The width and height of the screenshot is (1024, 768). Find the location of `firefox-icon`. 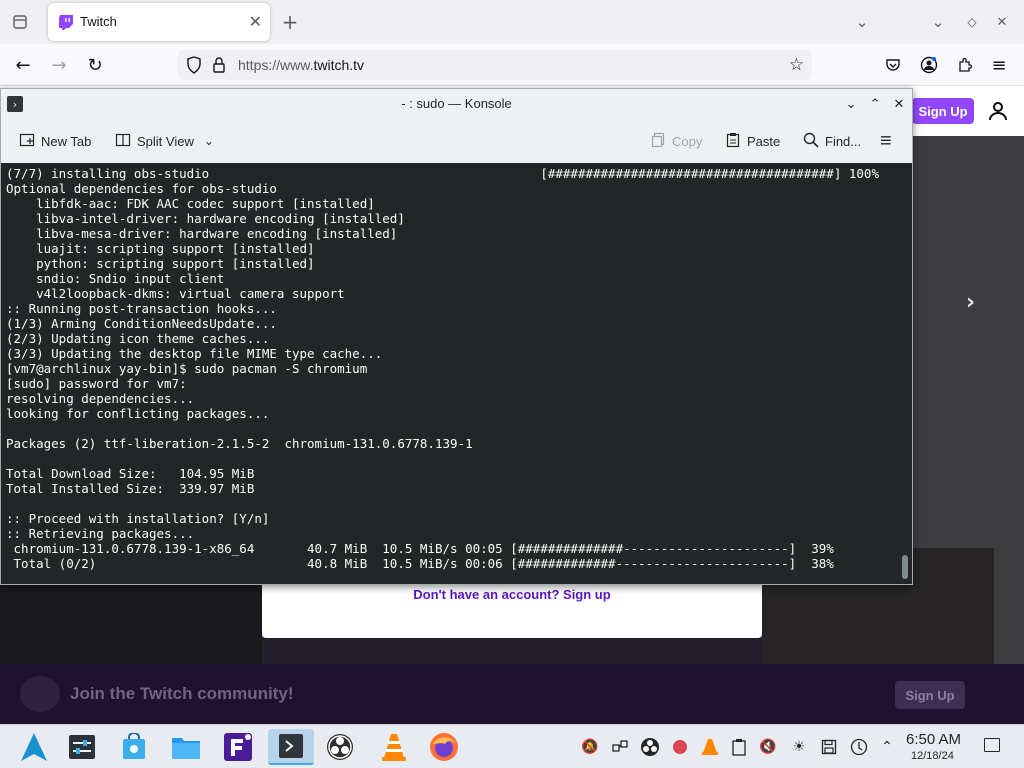

firefox-icon is located at coordinates (444, 747).